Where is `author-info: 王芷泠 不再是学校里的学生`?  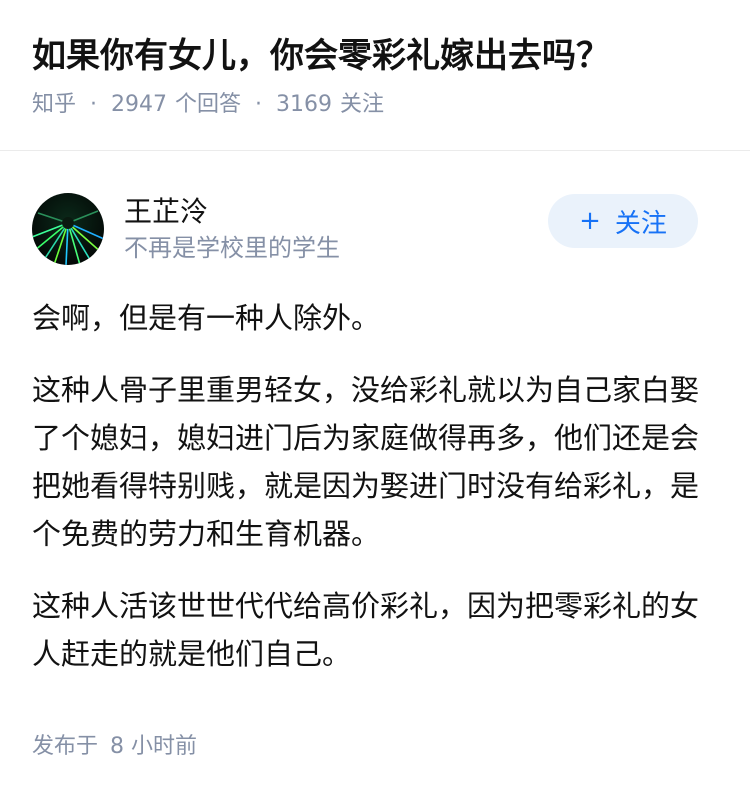 author-info: 王芷泠 不再是学校里的学生 is located at coordinates (232, 229).